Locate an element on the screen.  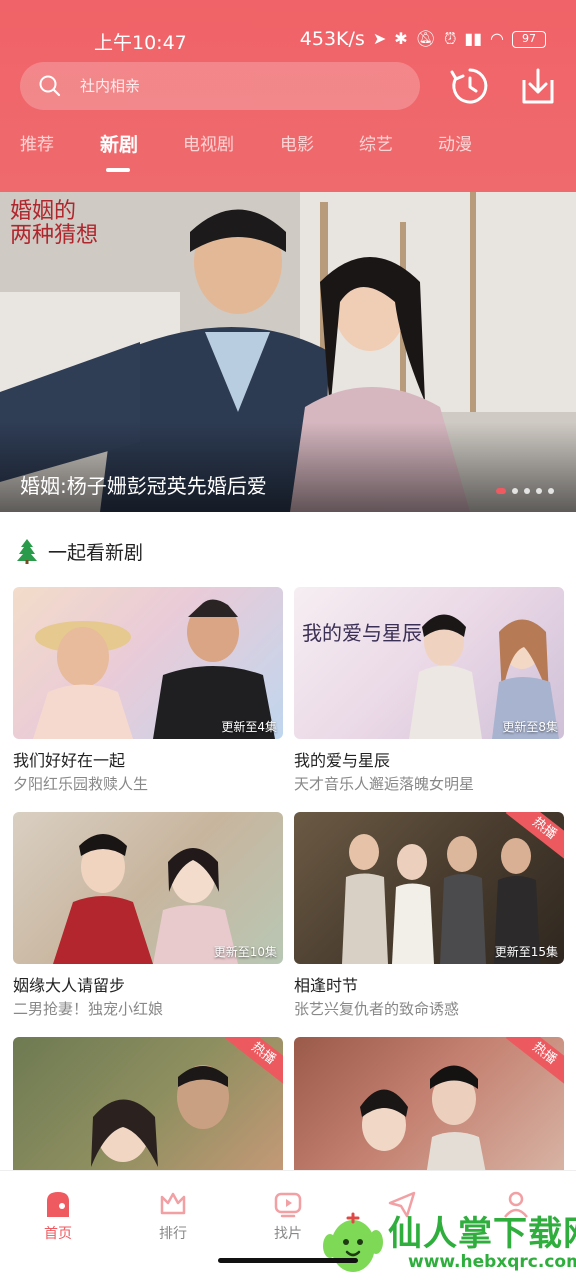
nav-discover: 找片 is located at coordinates (288, 1216).